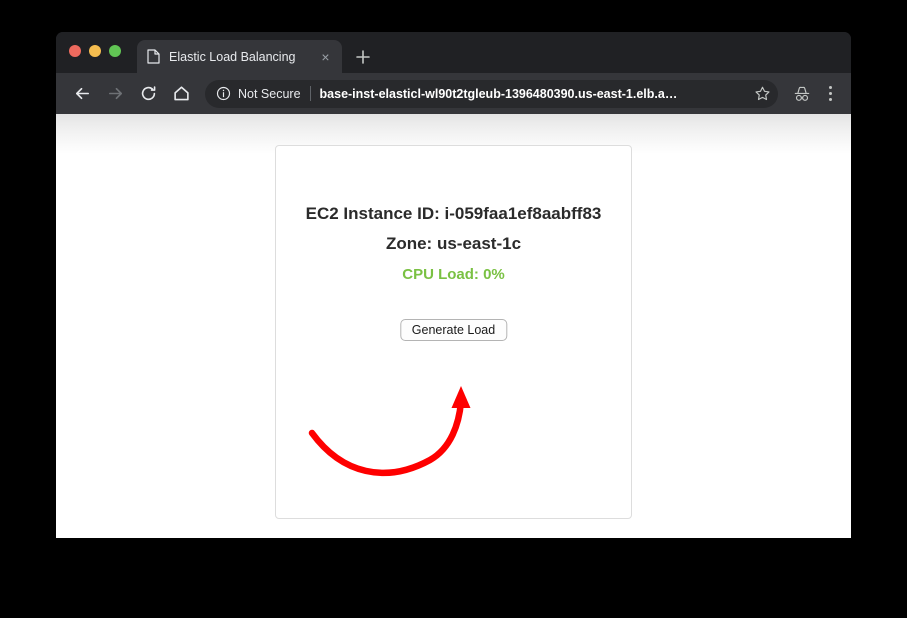 This screenshot has width=907, height=618. I want to click on zoom-window-button, so click(115, 51).